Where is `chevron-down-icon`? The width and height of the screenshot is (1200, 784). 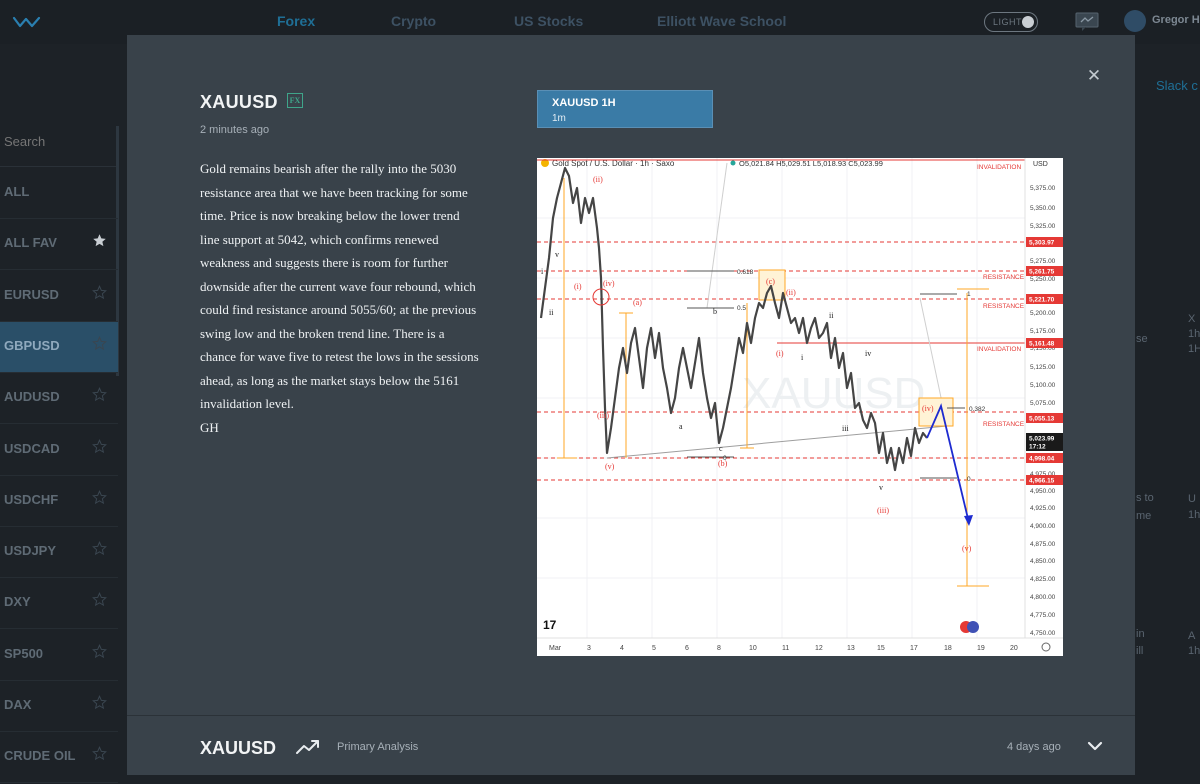
chevron-down-icon is located at coordinates (1095, 746).